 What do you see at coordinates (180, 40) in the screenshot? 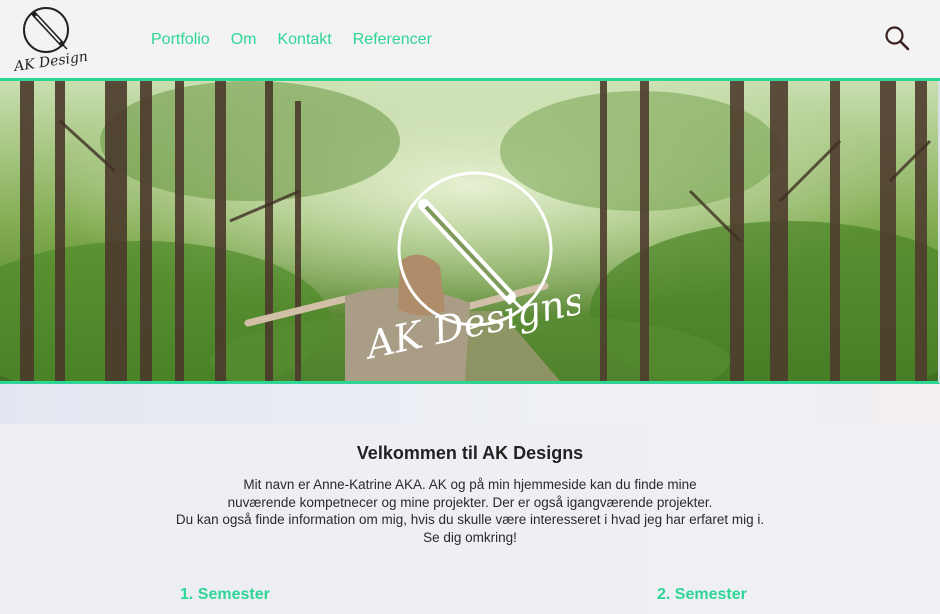
I see `nav-item-portfolio: Portfolio` at bounding box center [180, 40].